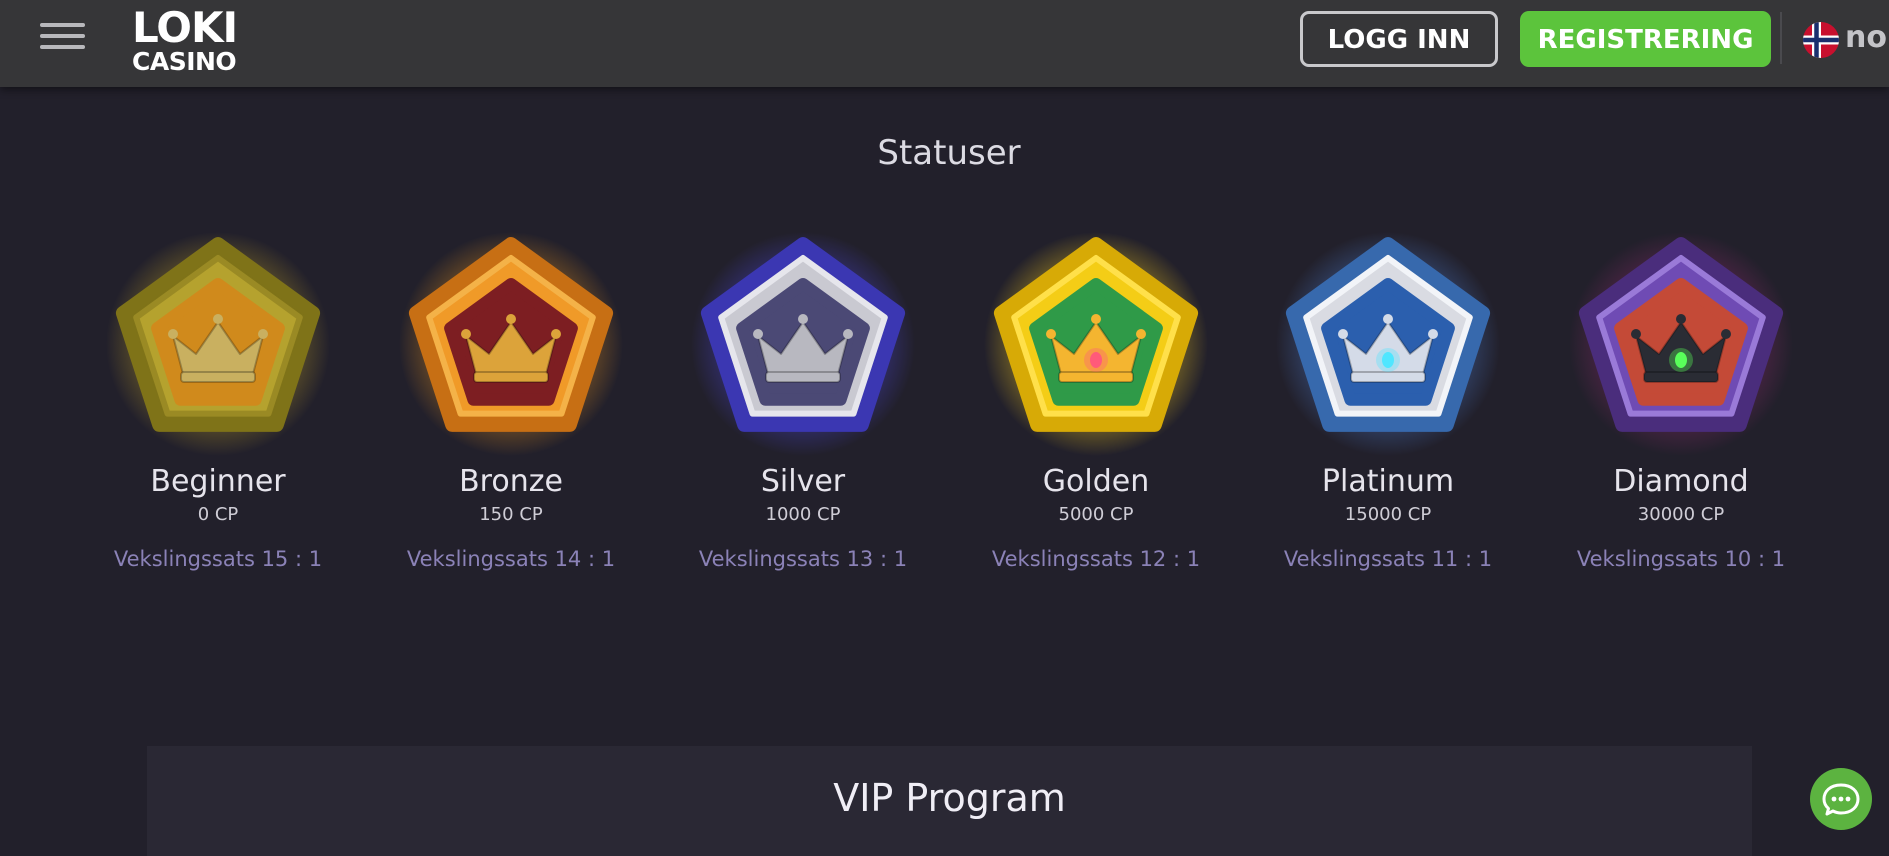 This screenshot has height=856, width=1889. What do you see at coordinates (218, 559) in the screenshot?
I see `level-exchange-rate: Vekslingssats 15 : 1` at bounding box center [218, 559].